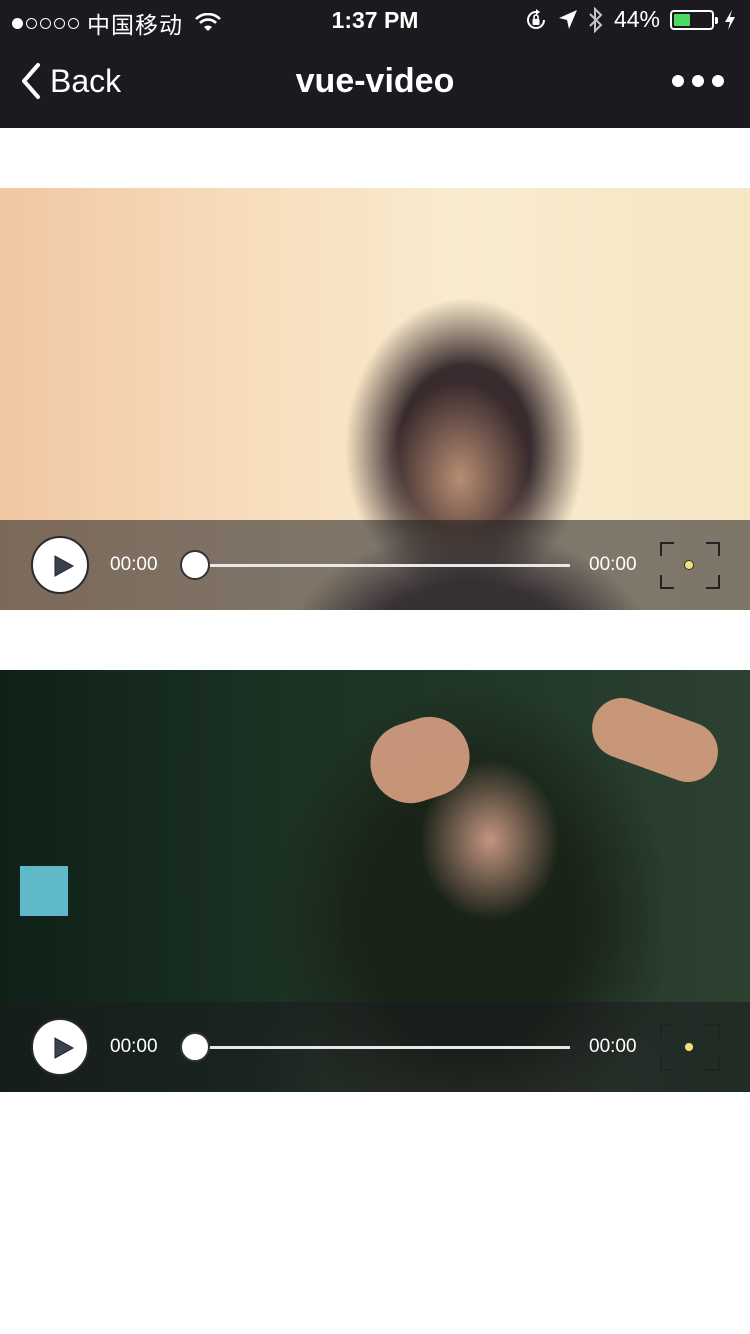 The height and width of the screenshot is (1334, 750). I want to click on battery-icon, so click(694, 19).